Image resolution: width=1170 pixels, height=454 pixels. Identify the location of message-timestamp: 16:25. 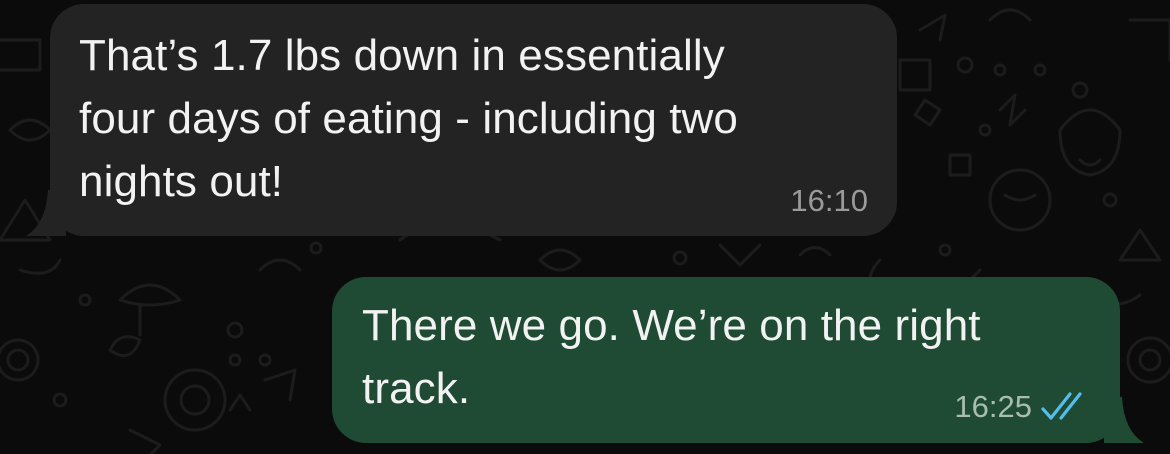
(993, 406).